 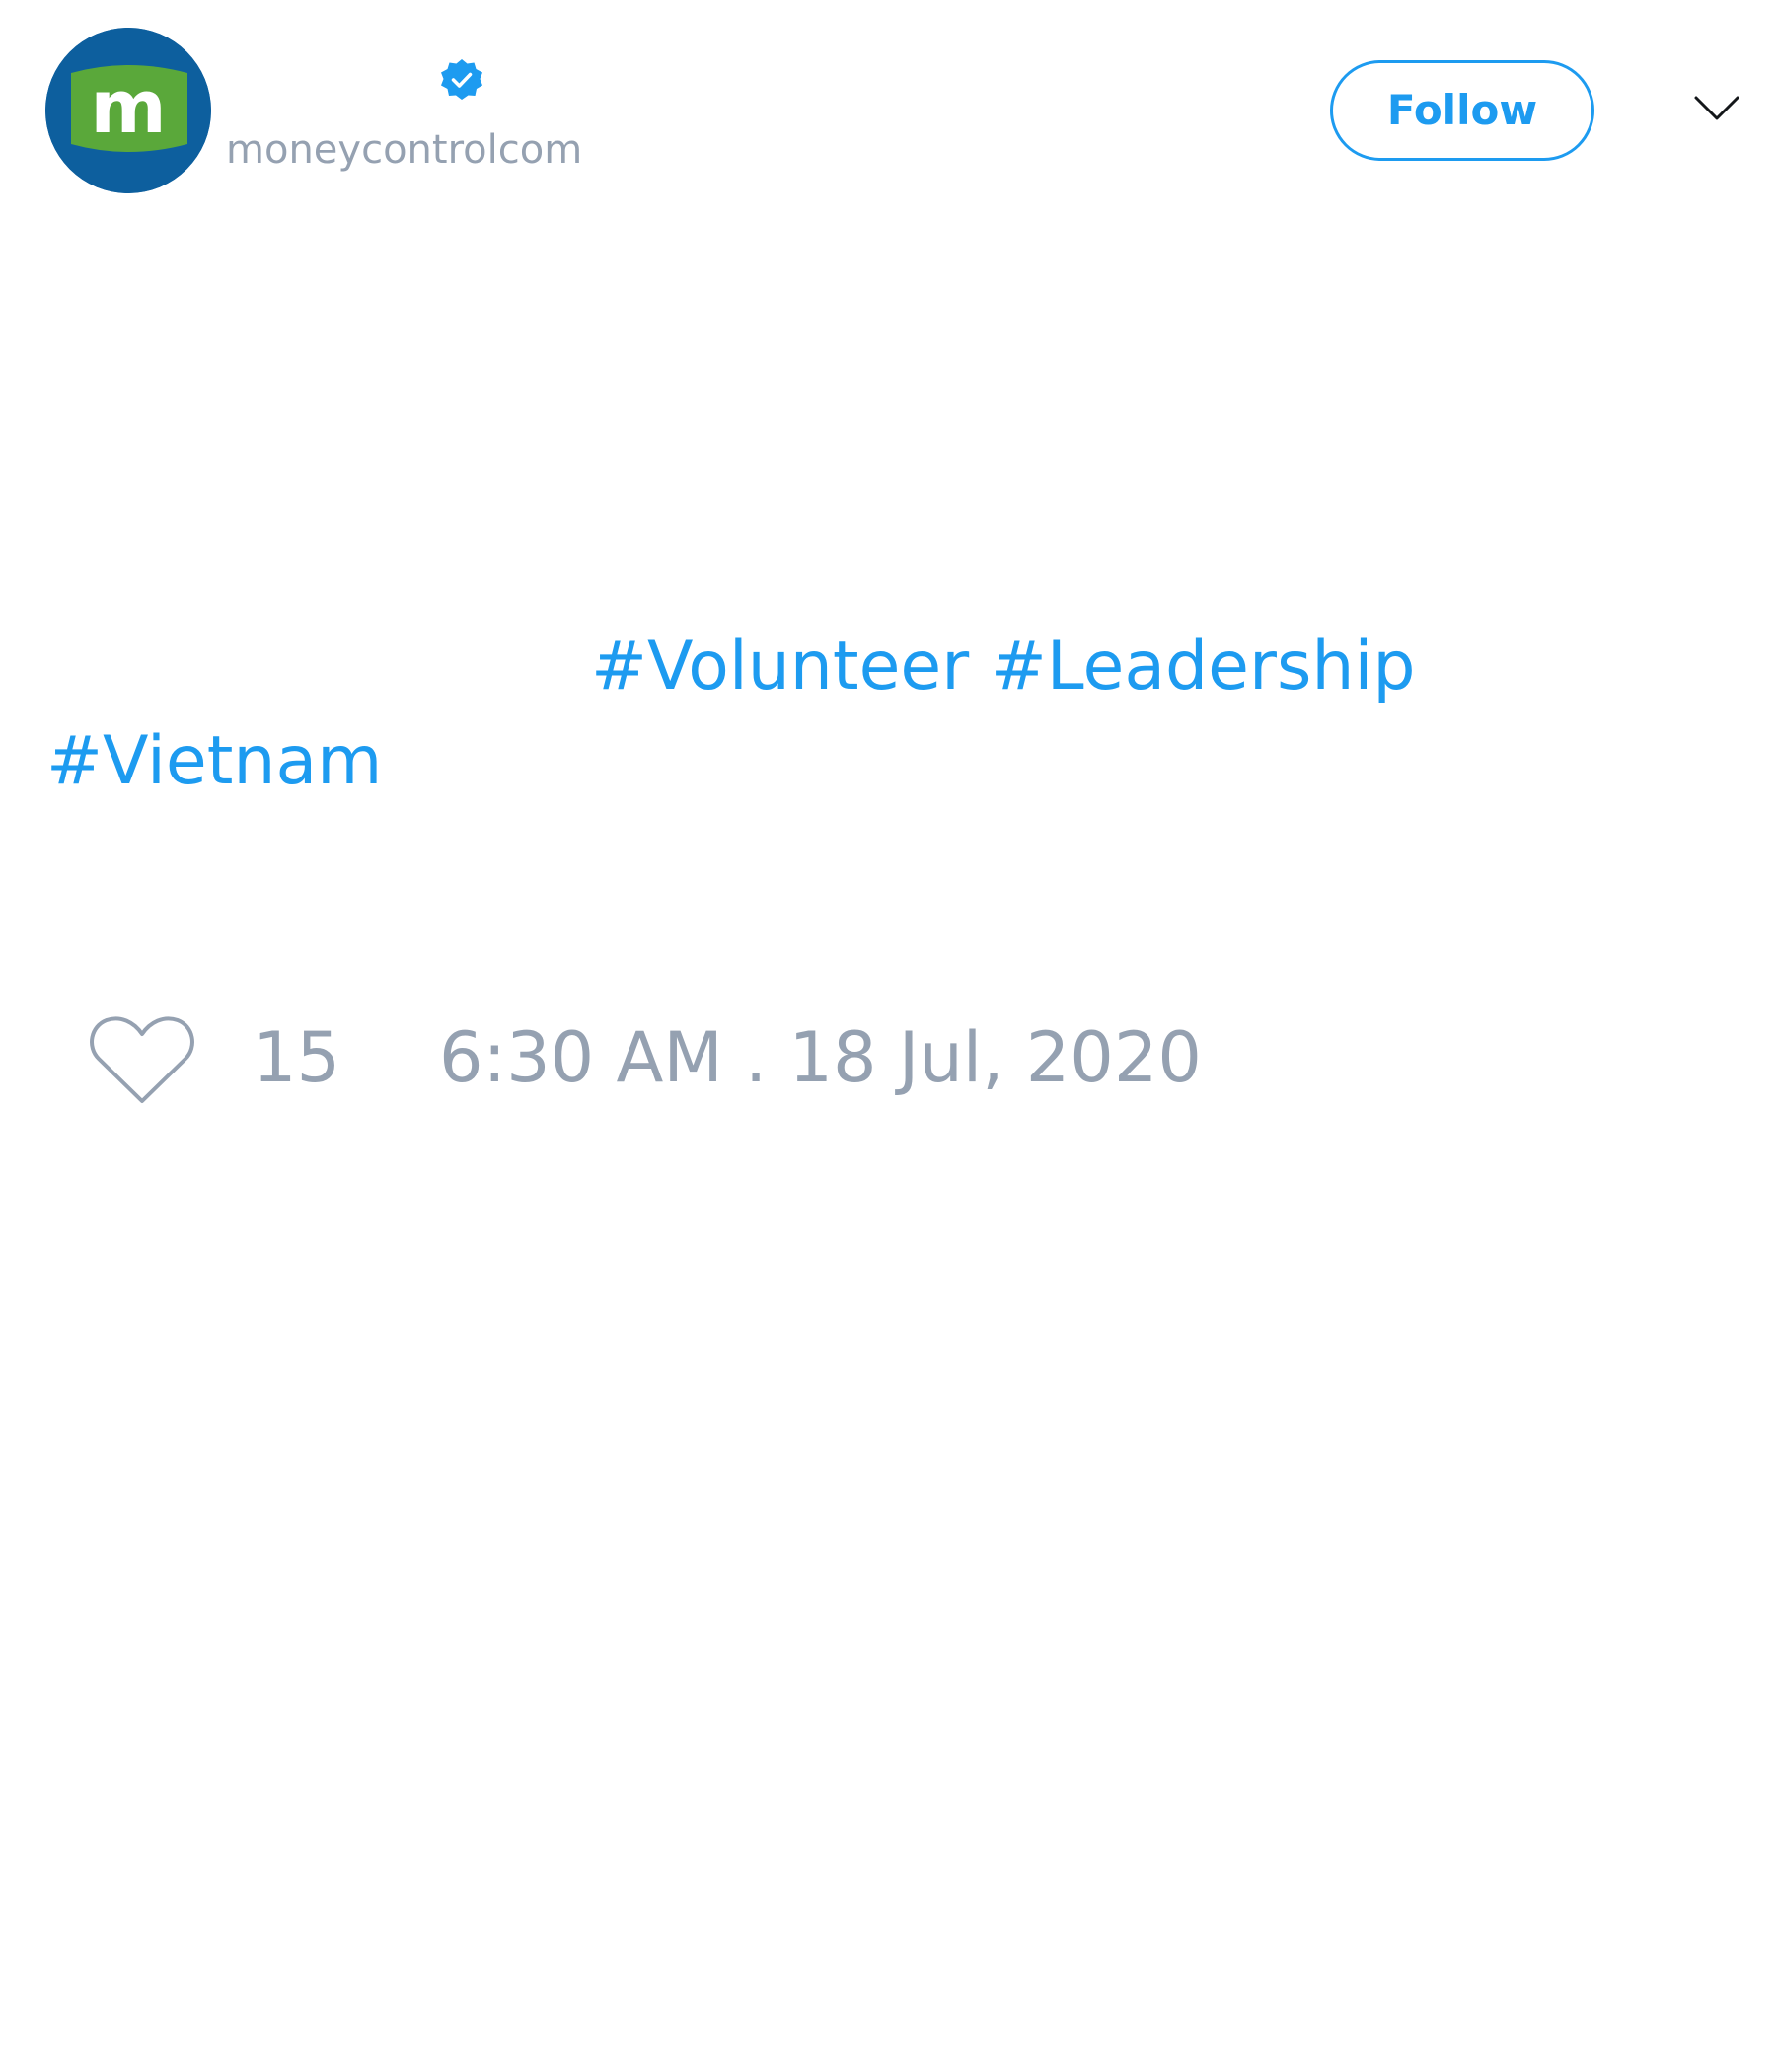 I want to click on follow-button: Follow, so click(x=1462, y=111).